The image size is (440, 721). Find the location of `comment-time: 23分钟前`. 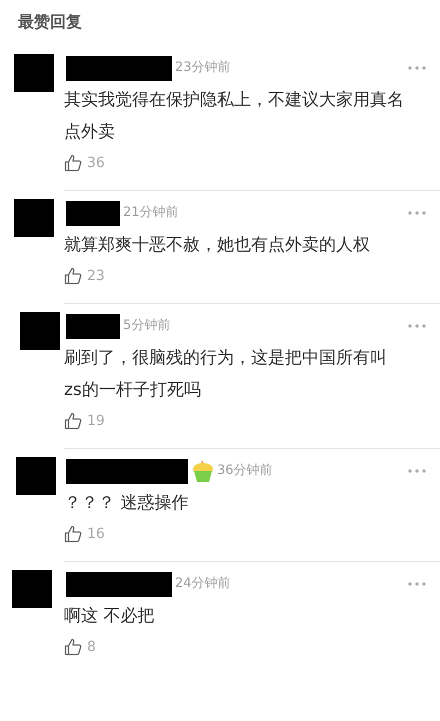

comment-time: 23分钟前 is located at coordinates (203, 68).